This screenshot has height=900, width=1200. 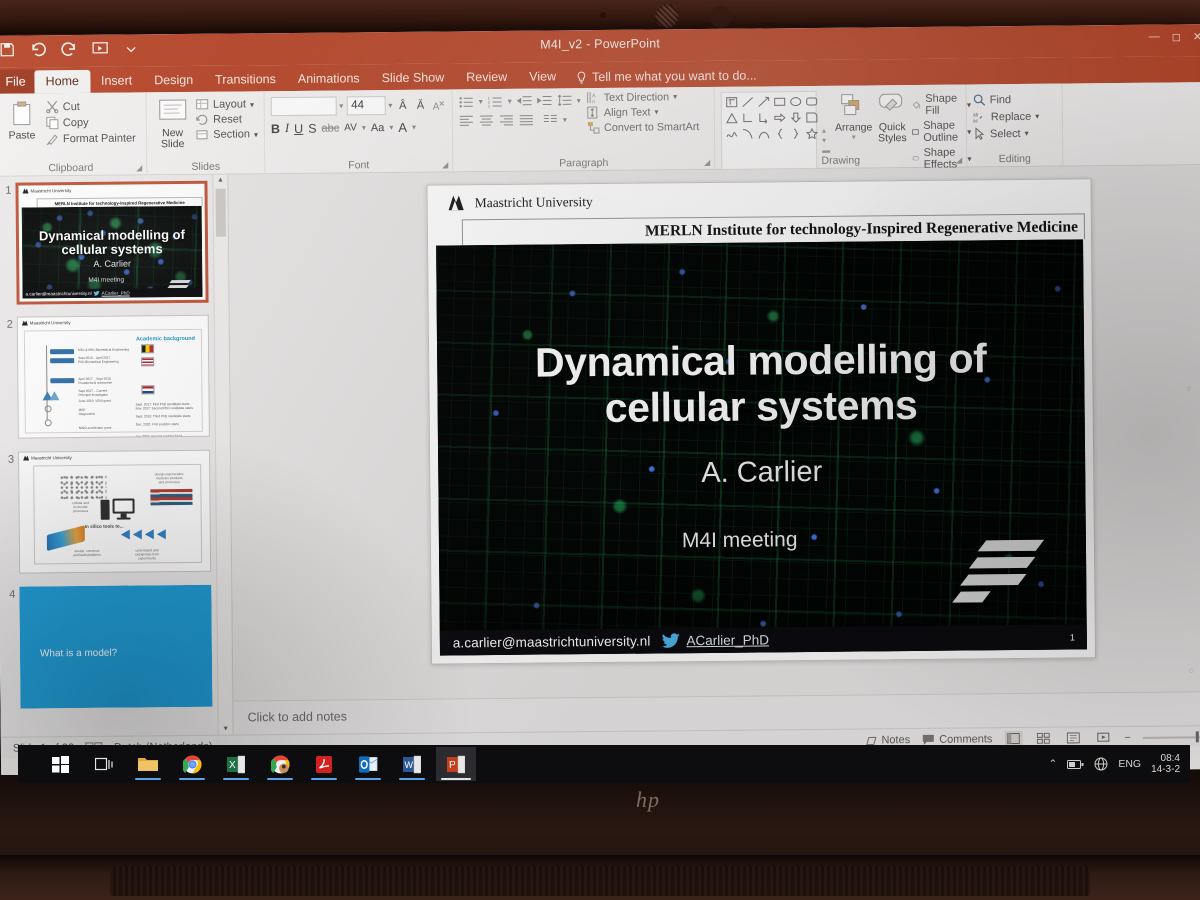 What do you see at coordinates (795, 117) in the screenshot?
I see `down-arrow-block-icon` at bounding box center [795, 117].